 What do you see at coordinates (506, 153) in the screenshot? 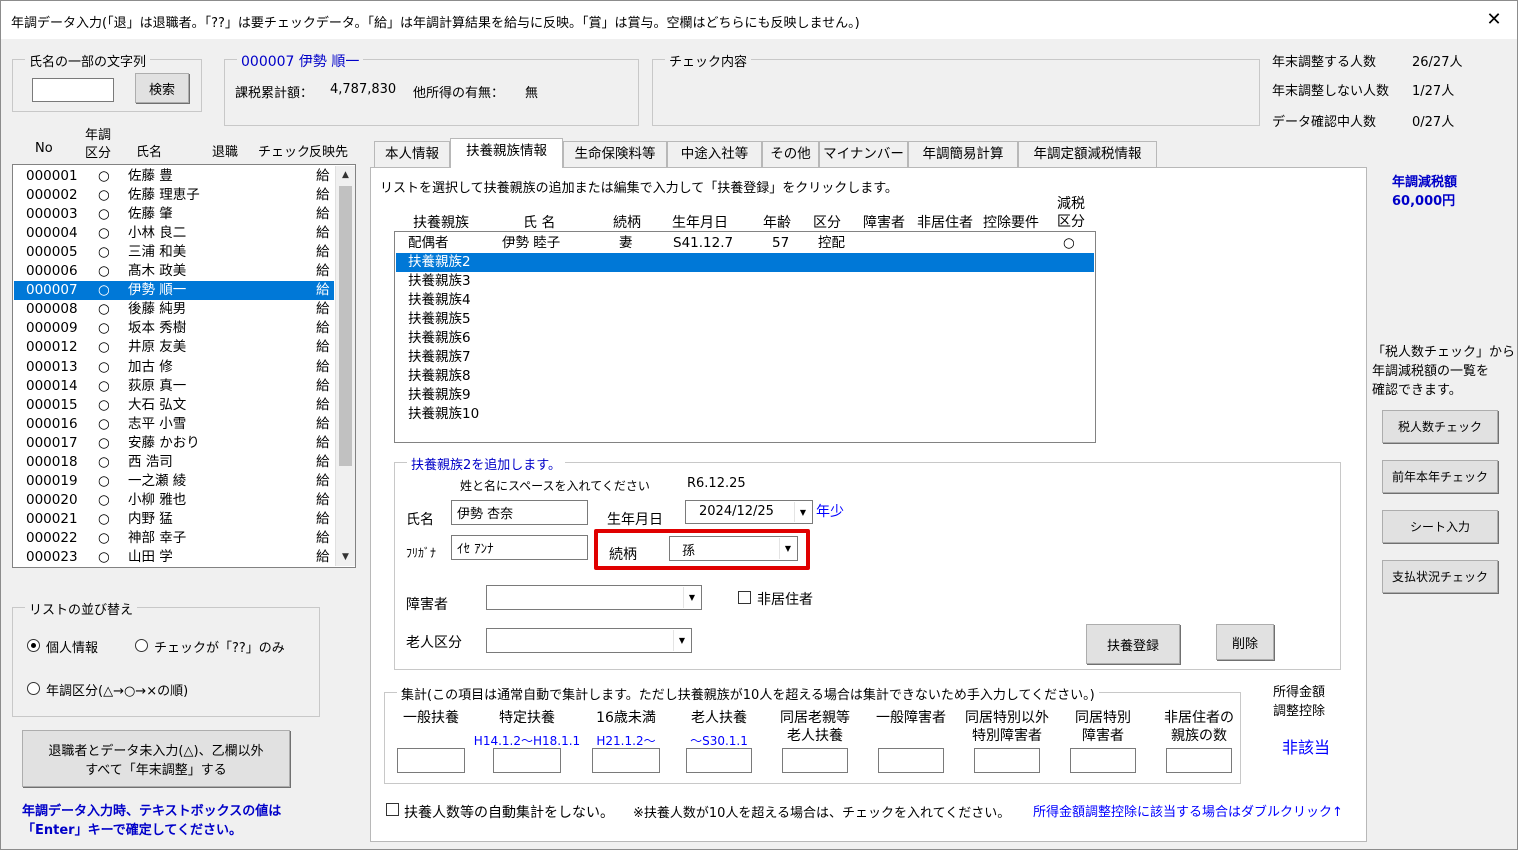
I see `tab-fuyo: 扶養親族情報` at bounding box center [506, 153].